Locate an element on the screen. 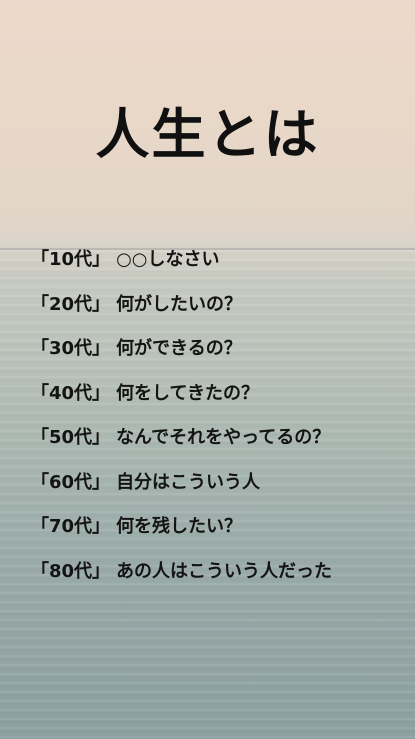  list-item: 「70代」 何を残したい？ is located at coordinates (216, 525).